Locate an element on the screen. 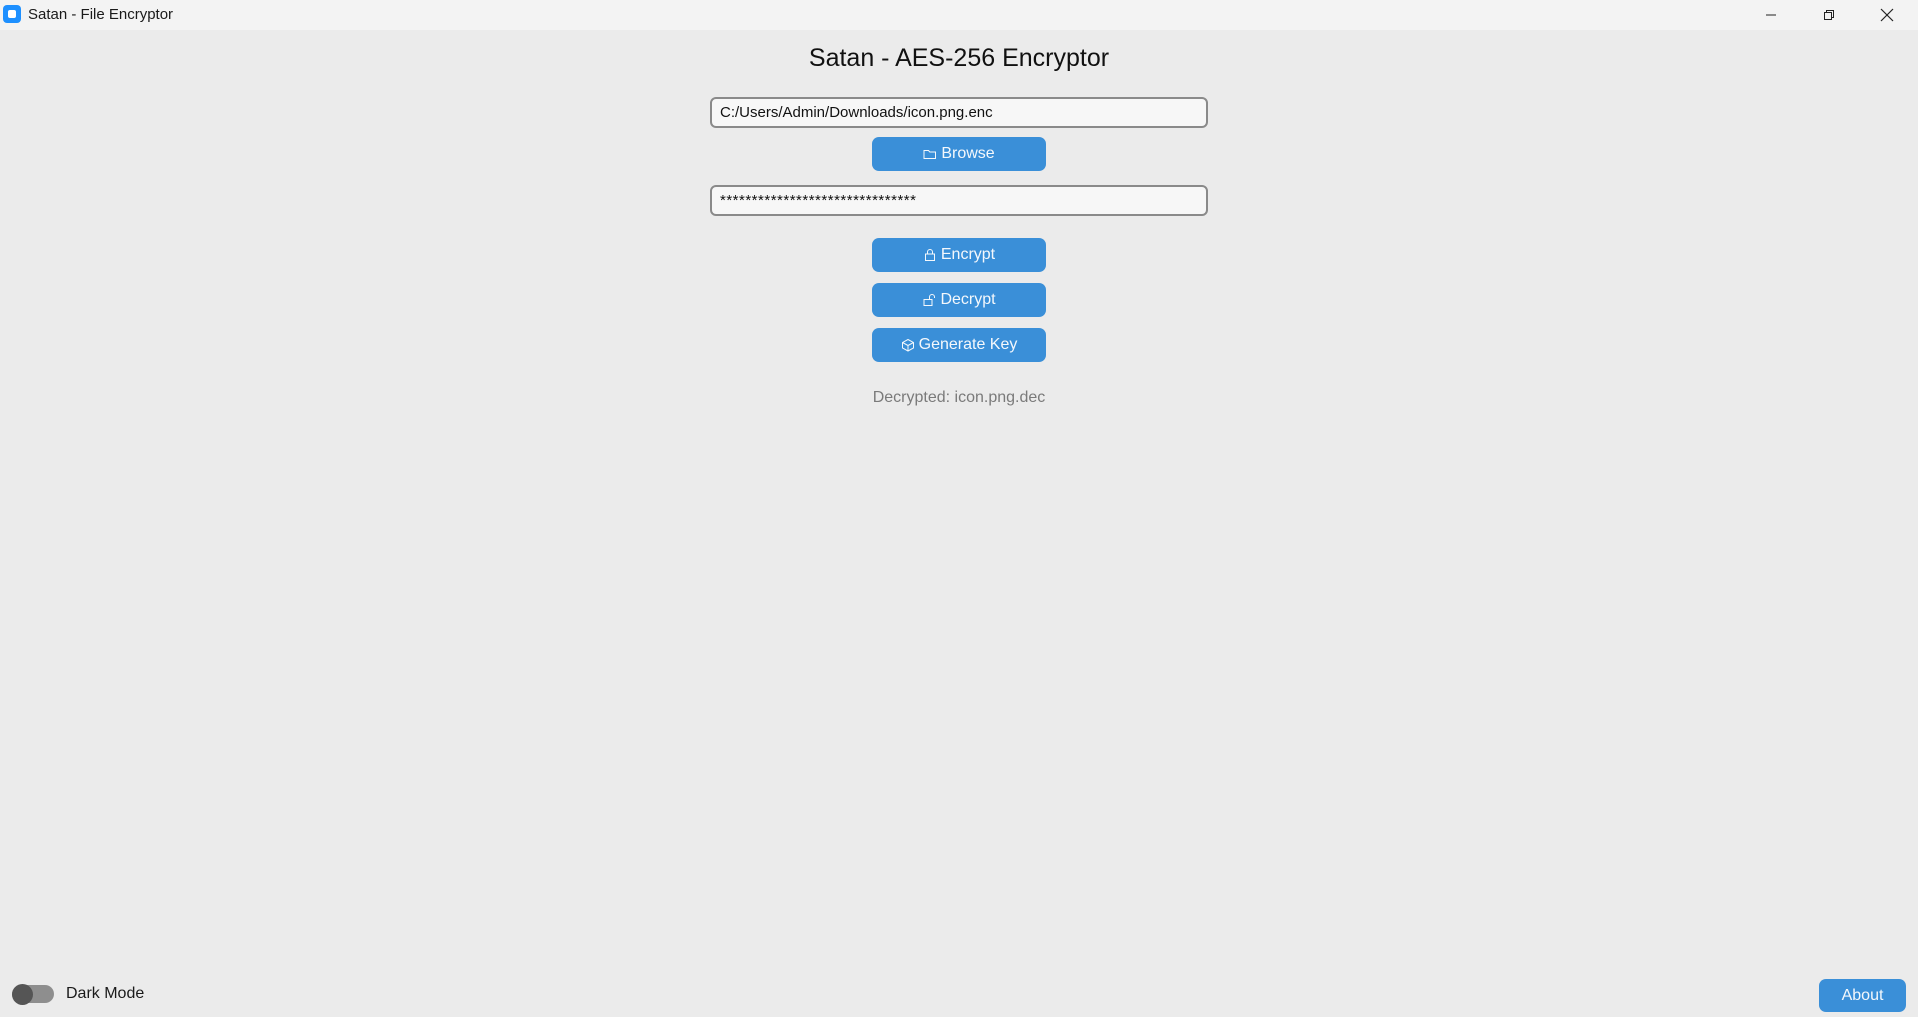  title-bar: Satan - File Encryptor is located at coordinates (959, 15).